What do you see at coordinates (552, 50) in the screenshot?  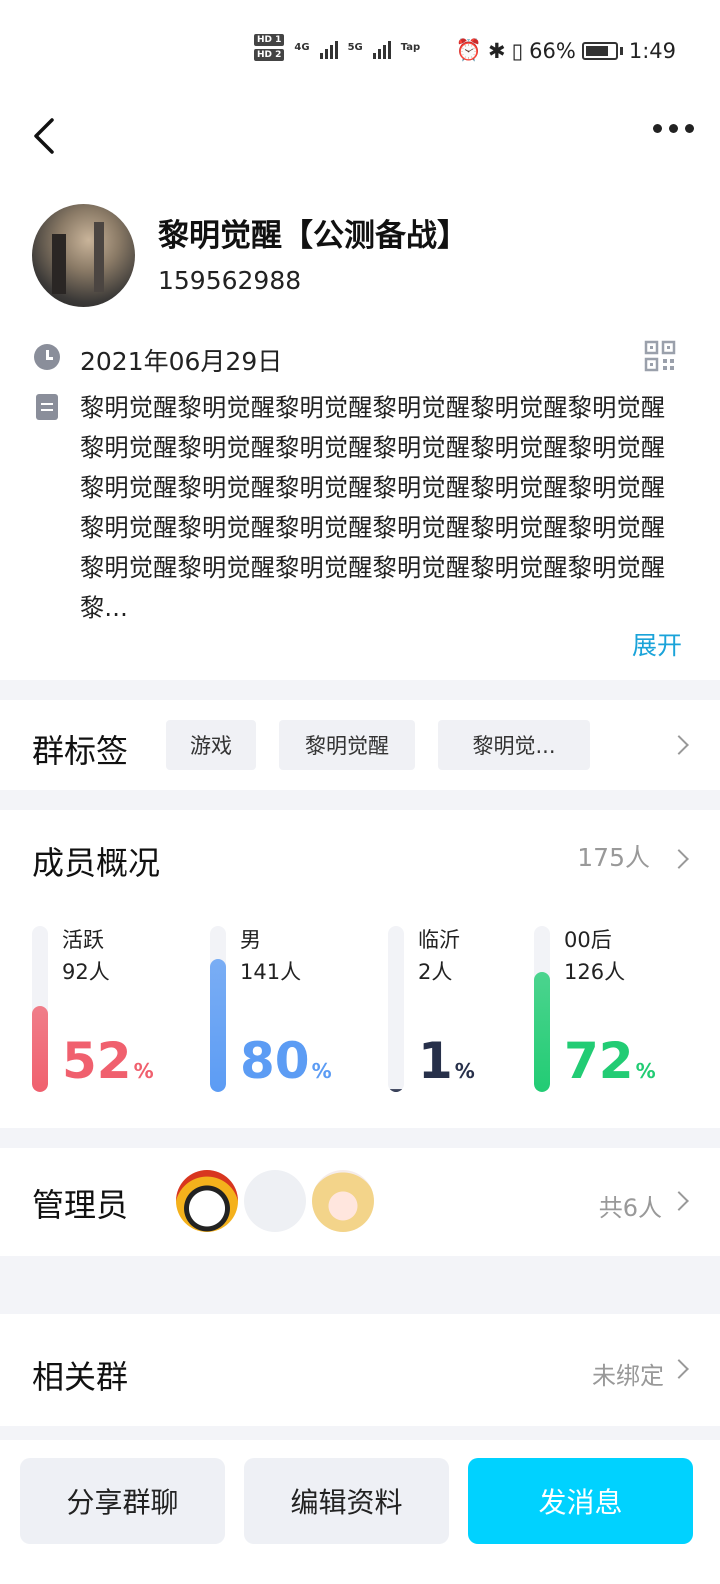 I see `battery-percent: 66%` at bounding box center [552, 50].